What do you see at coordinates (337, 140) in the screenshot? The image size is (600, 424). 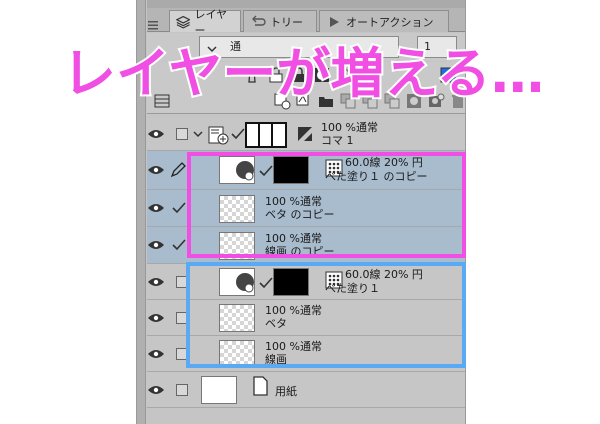 I see `folder-layer-name: コマ 1` at bounding box center [337, 140].